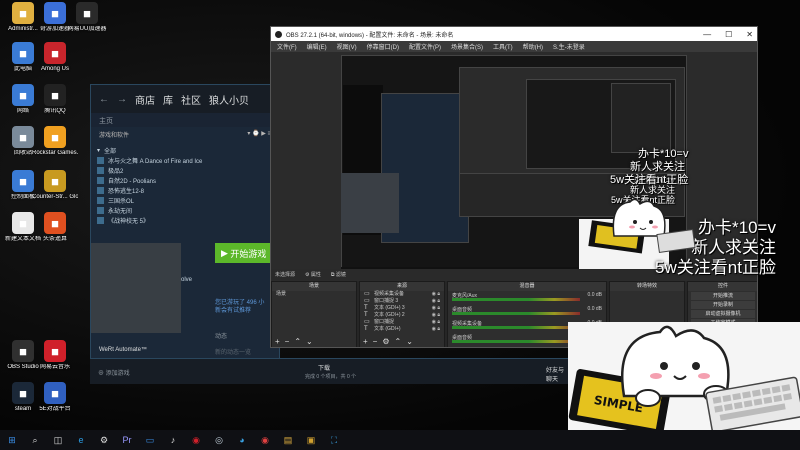 The height and width of the screenshot is (450, 800). Describe the element at coordinates (58, 440) in the screenshot. I see `task-view-icon: ◫` at that location.